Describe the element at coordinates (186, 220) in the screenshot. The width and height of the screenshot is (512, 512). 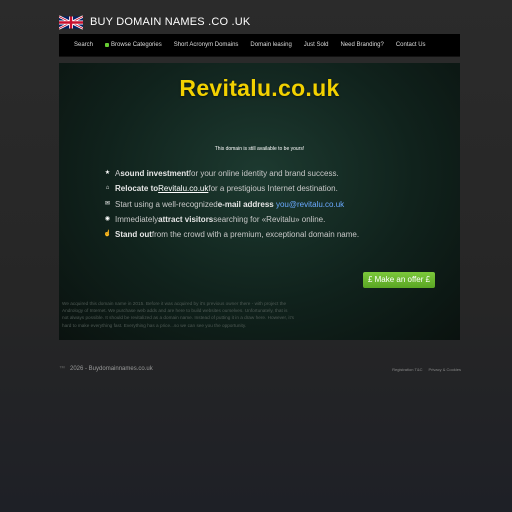
I see `feature-text-bold: attract visitors` at that location.